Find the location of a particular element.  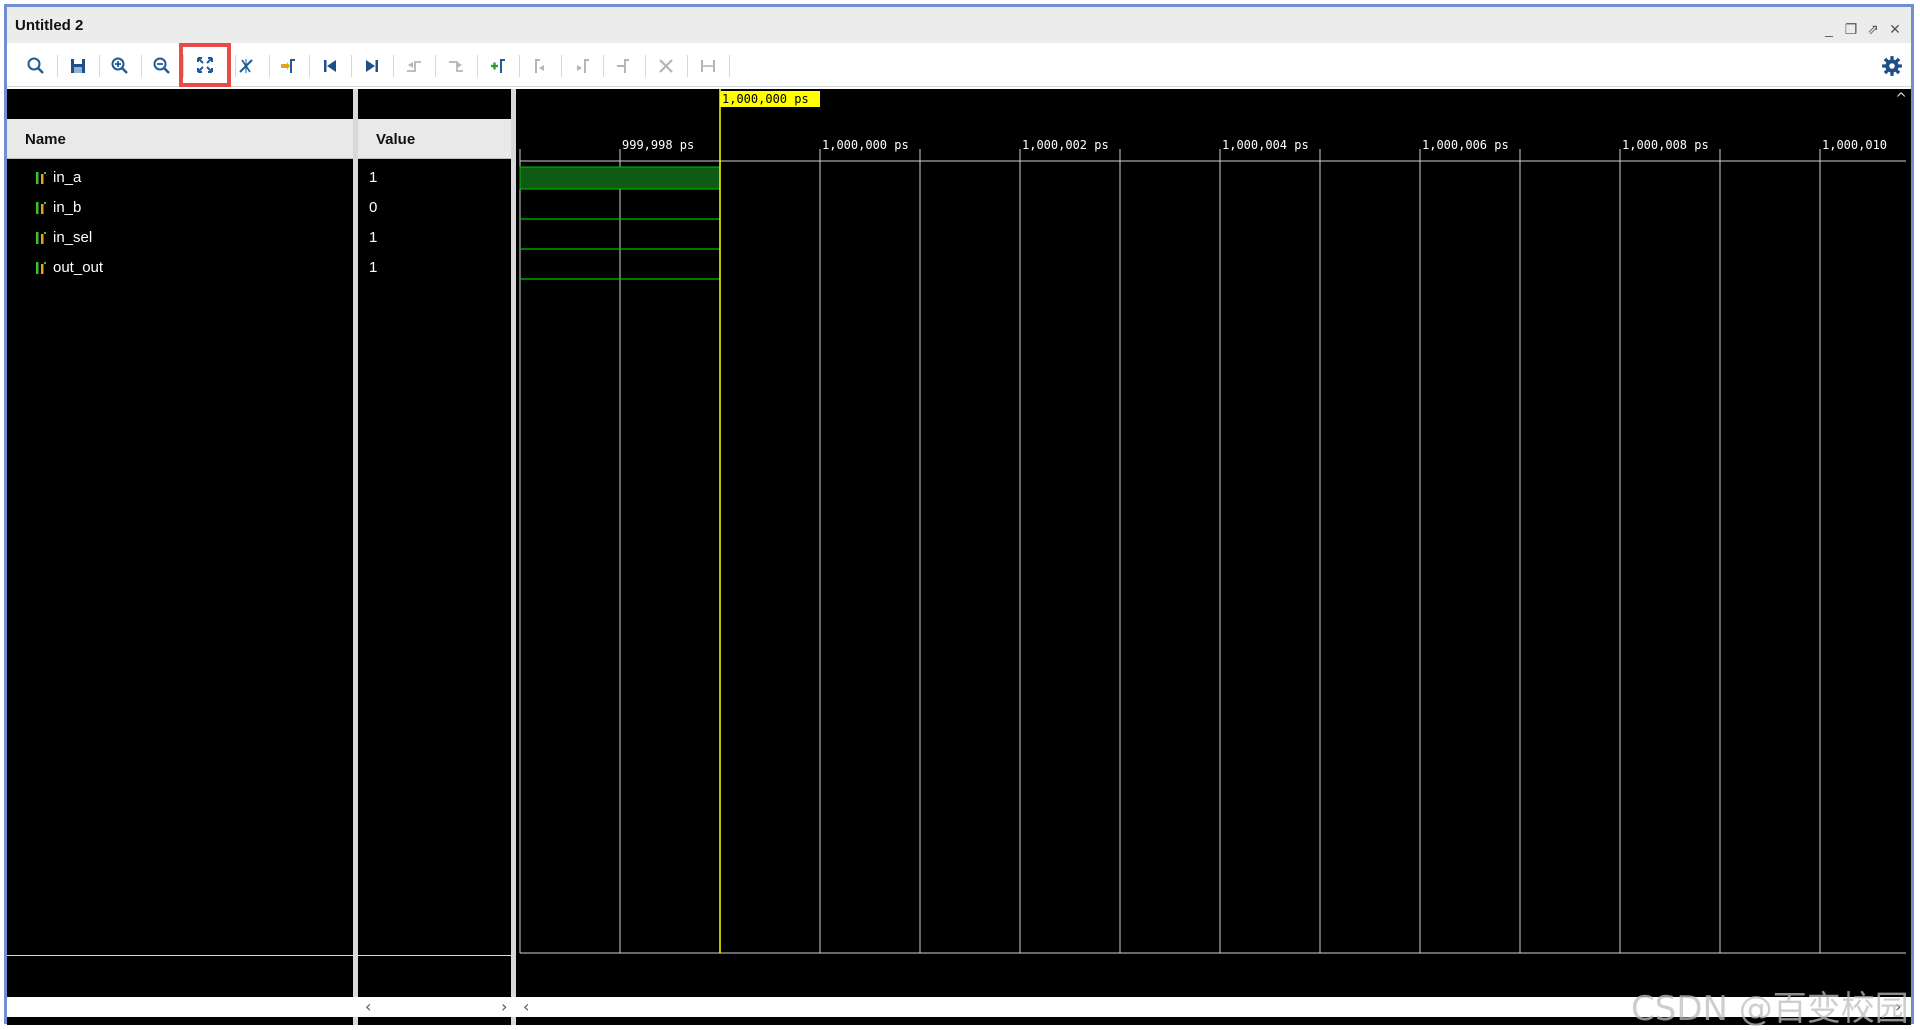

value-column-header: Value is located at coordinates (437, 139).